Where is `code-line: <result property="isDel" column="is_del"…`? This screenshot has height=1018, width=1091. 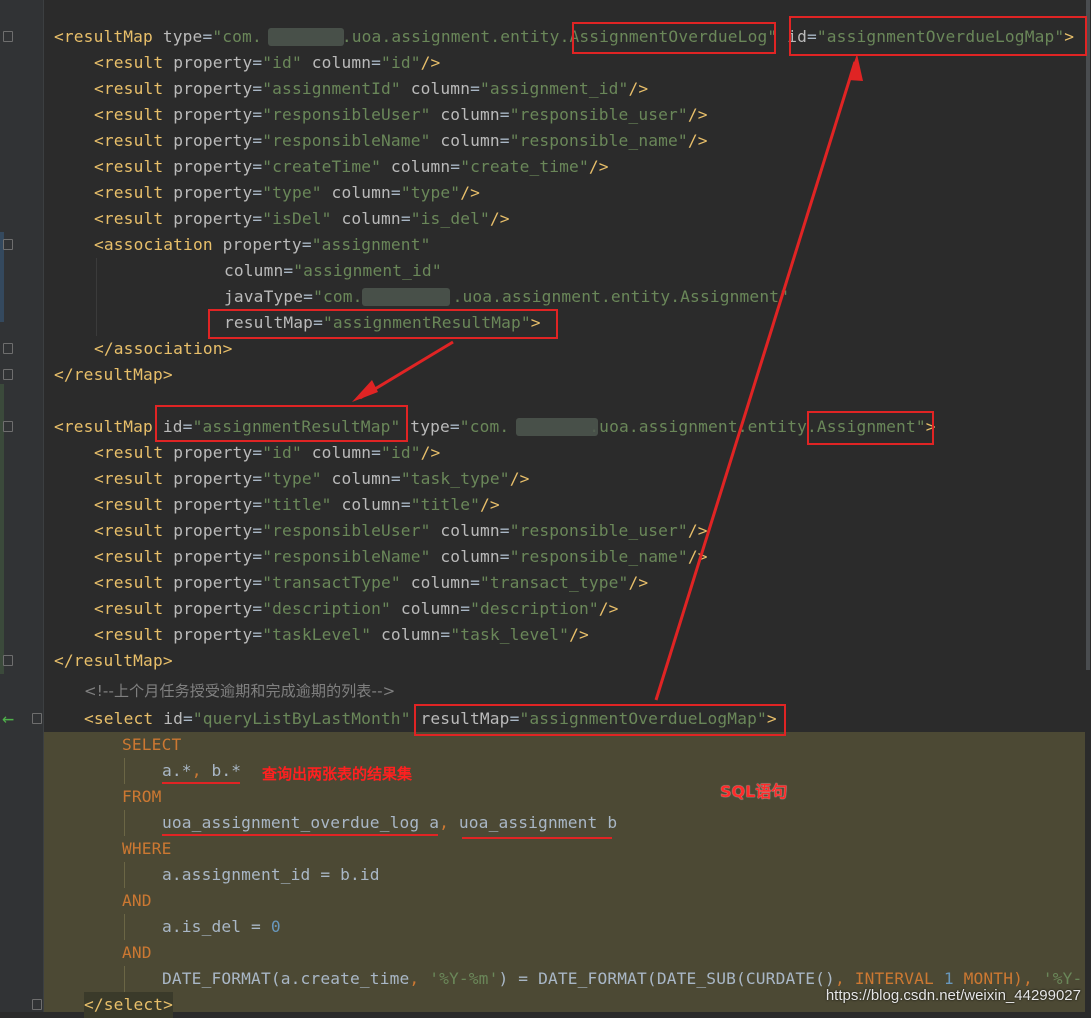 code-line: <result property="isDel" column="is_del"… is located at coordinates (302, 218).